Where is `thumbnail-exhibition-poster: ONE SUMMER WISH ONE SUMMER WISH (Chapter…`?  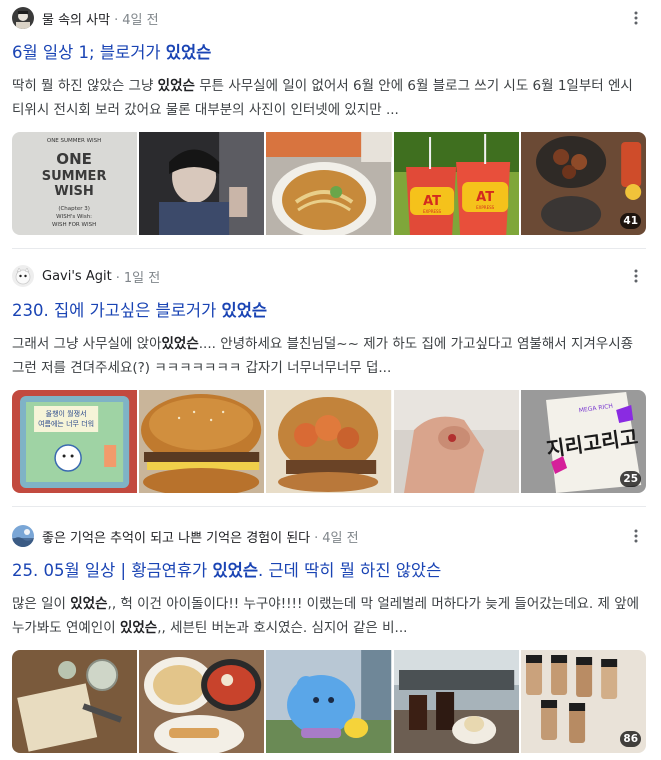 thumbnail-exhibition-poster: ONE SUMMER WISH ONE SUMMER WISH (Chapter… is located at coordinates (75, 183).